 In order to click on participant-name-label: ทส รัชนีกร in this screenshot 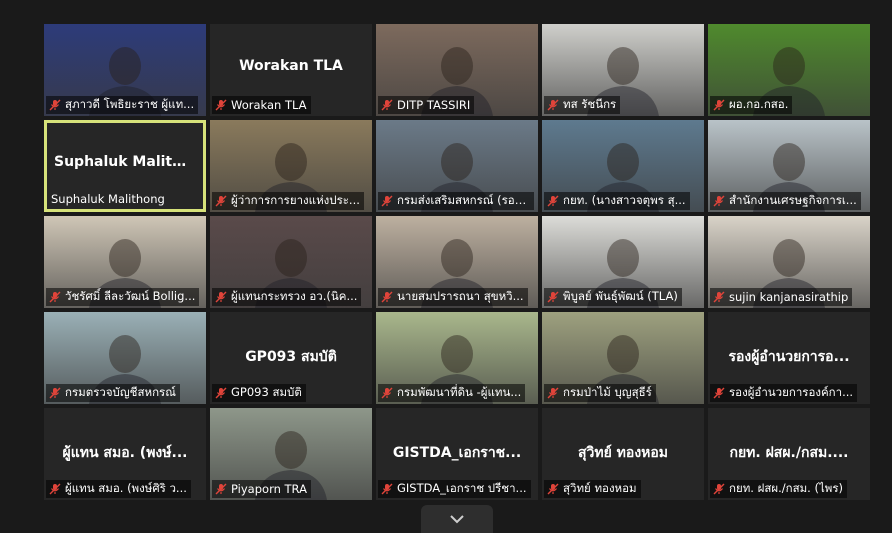, I will do `click(582, 105)`.